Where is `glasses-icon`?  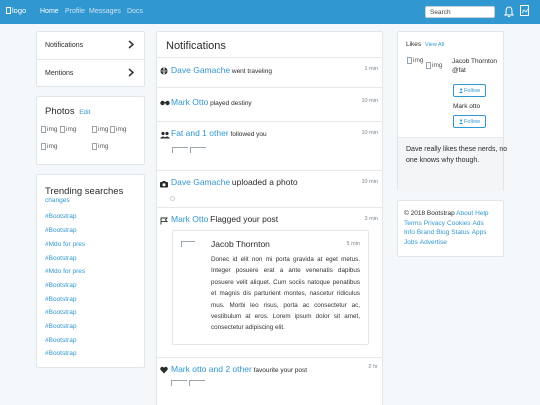 glasses-icon is located at coordinates (165, 103).